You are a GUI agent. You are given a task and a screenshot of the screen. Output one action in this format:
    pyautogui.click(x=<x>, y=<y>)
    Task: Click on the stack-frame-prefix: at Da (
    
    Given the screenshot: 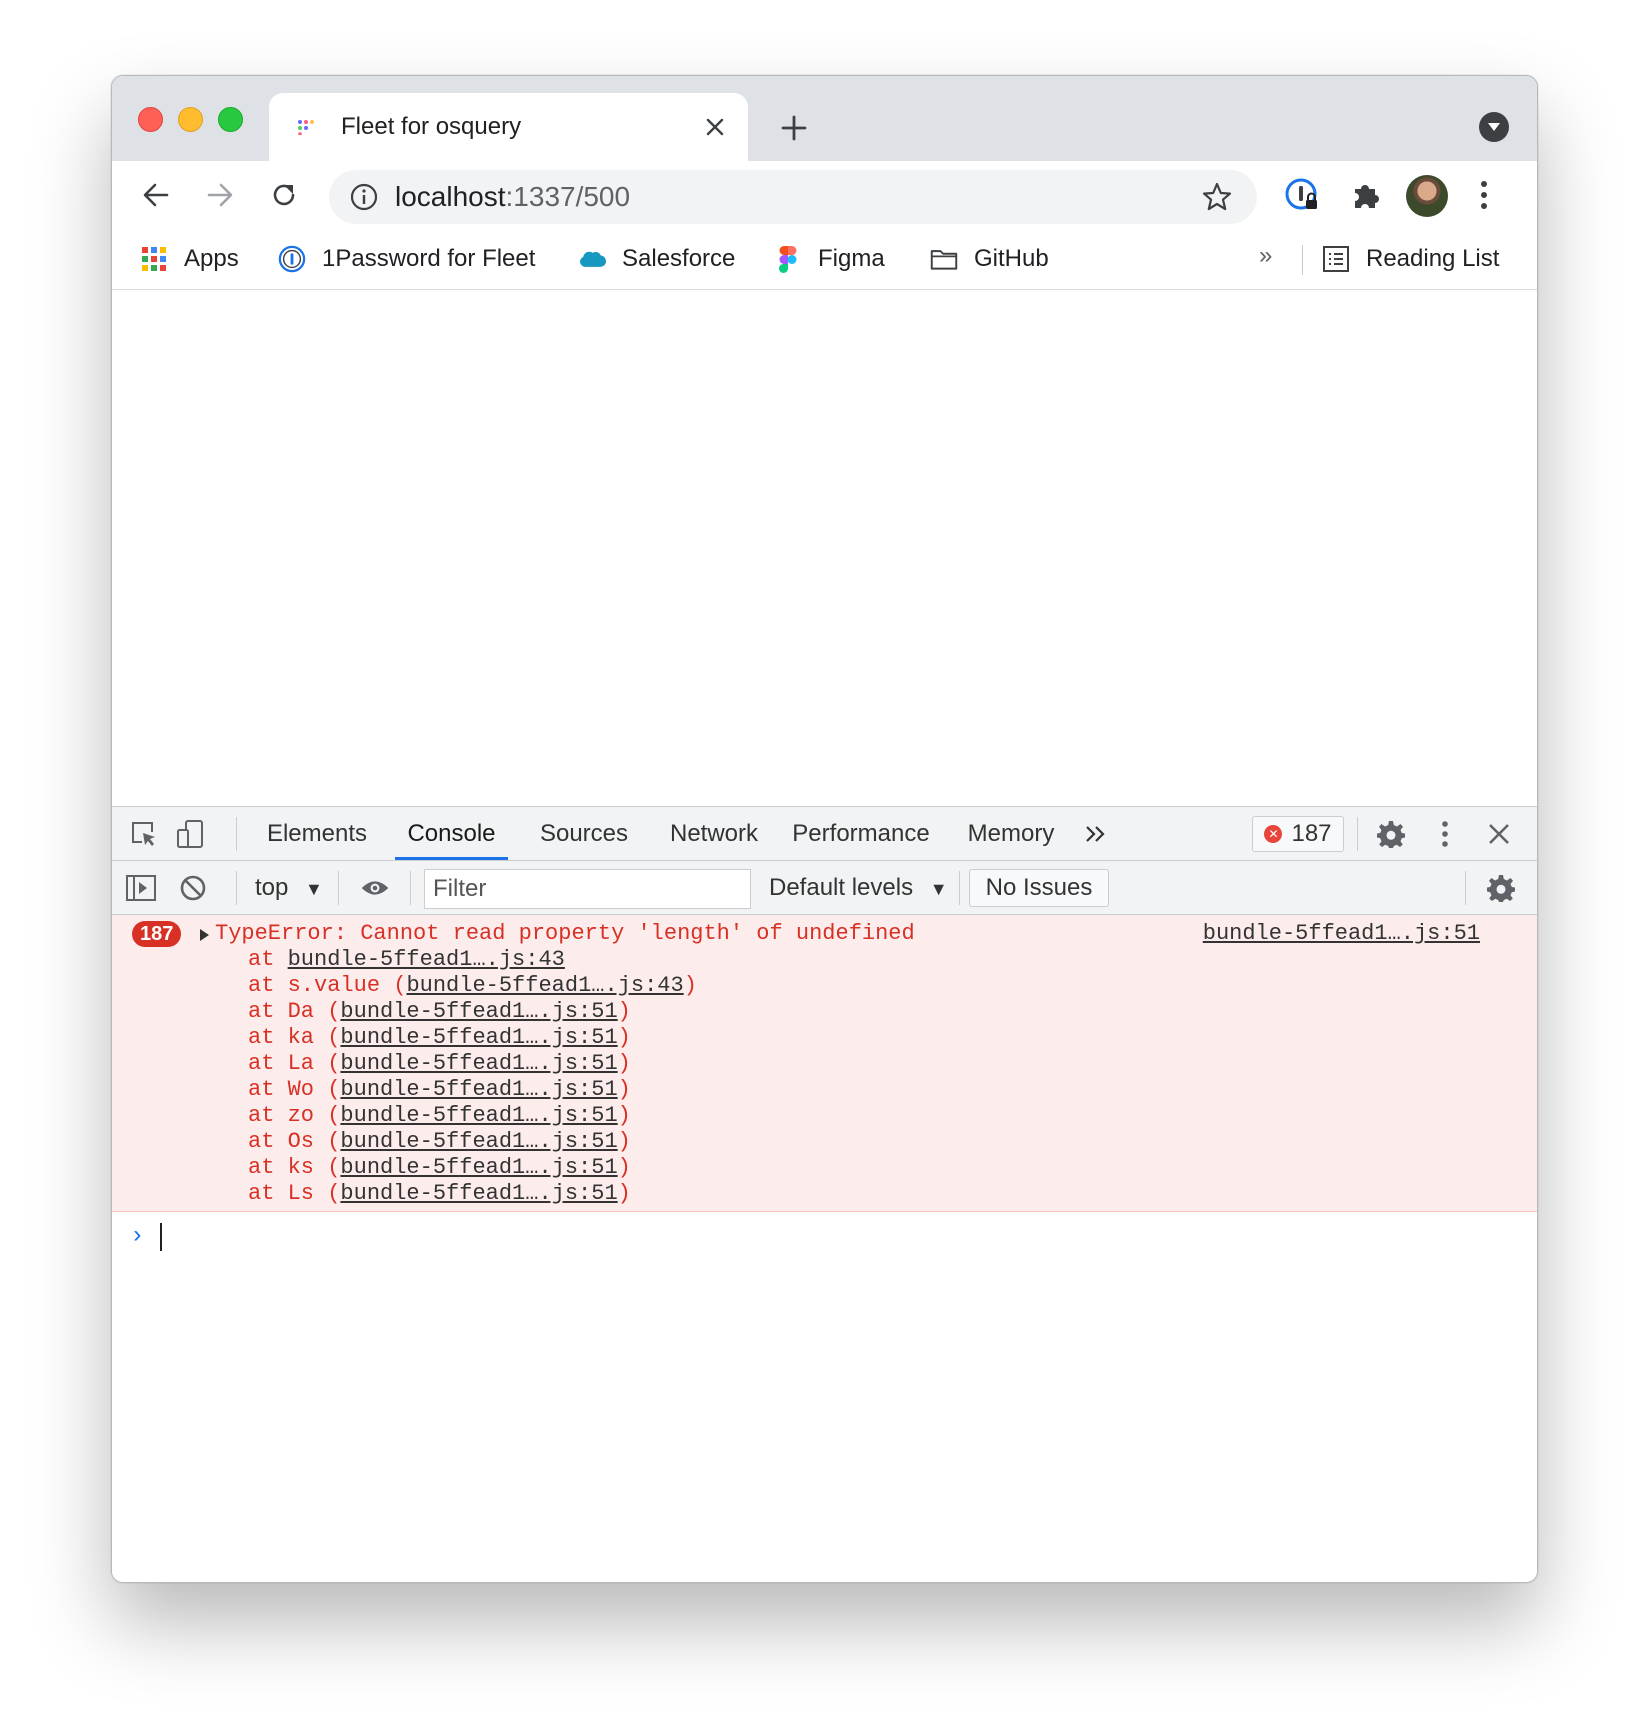 What is the action you would take?
    pyautogui.click(x=294, y=1011)
    